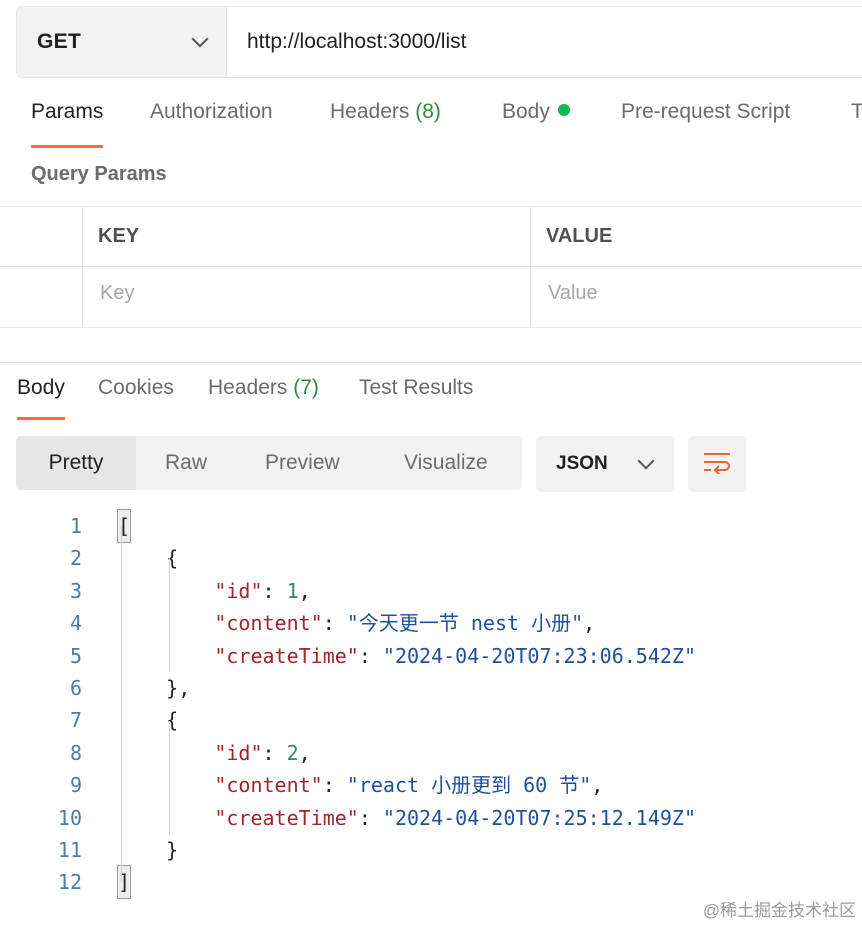 The width and height of the screenshot is (862, 926). Describe the element at coordinates (75, 785) in the screenshot. I see `line-number: 9` at that location.